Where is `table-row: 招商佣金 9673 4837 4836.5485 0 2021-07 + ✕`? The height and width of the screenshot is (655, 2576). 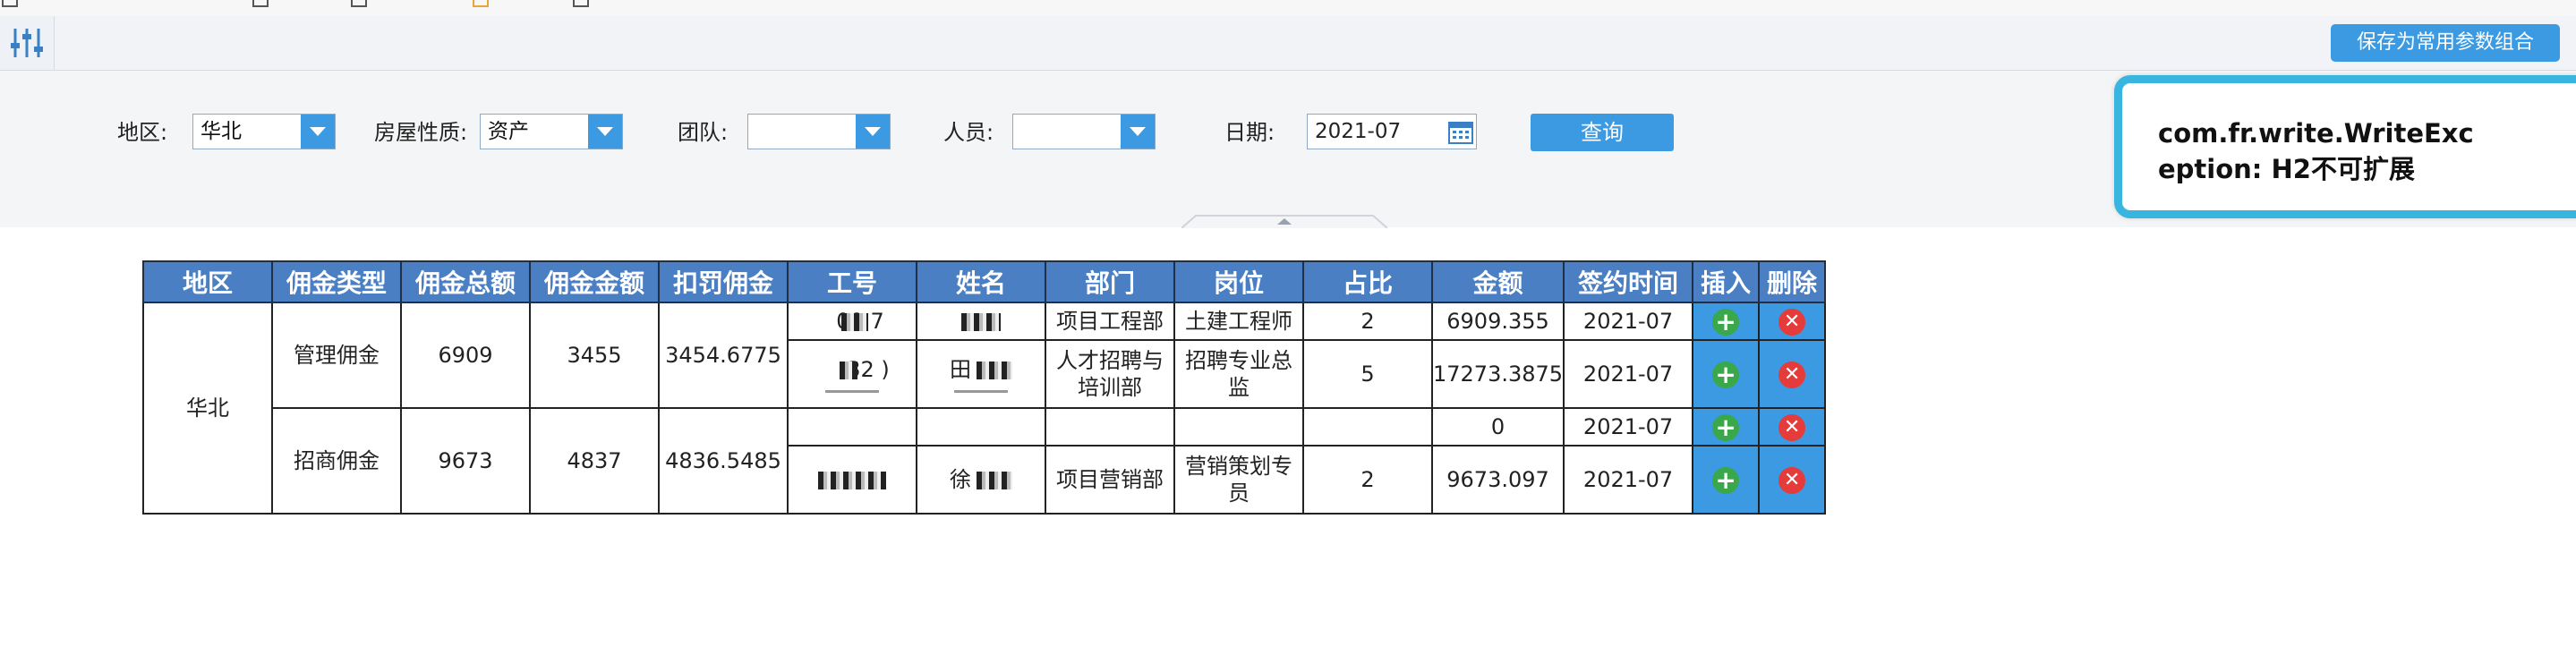 table-row: 招商佣金 9673 4837 4836.5485 0 2021-07 + ✕ is located at coordinates (985, 461).